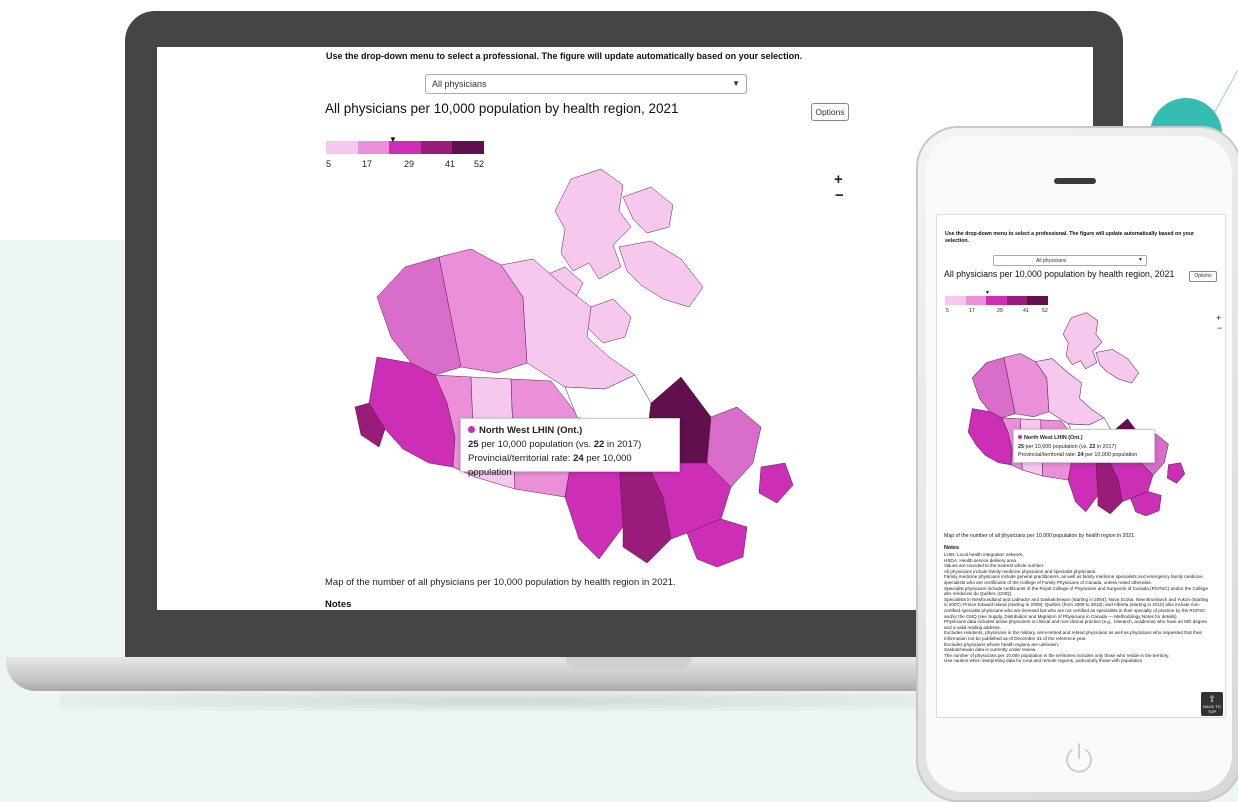 This screenshot has height=802, width=1238. Describe the element at coordinates (1075, 181) in the screenshot. I see `phone-speaker` at that location.